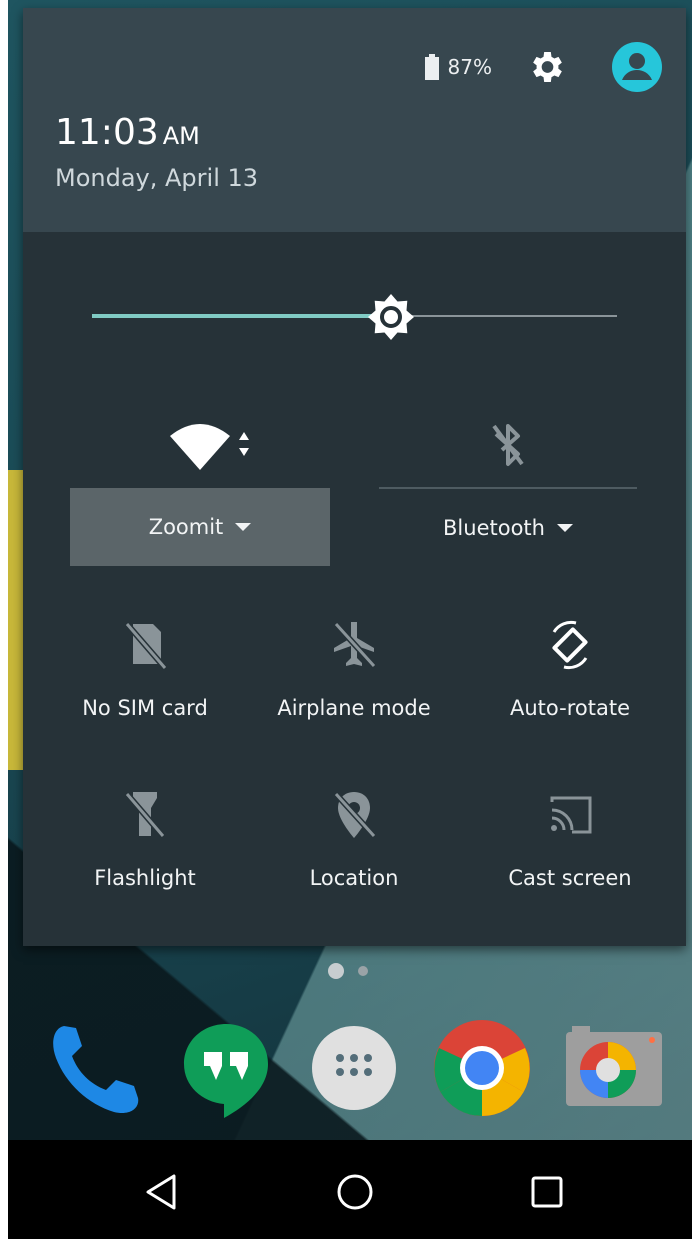  I want to click on no-sim-icon, so click(146, 646).